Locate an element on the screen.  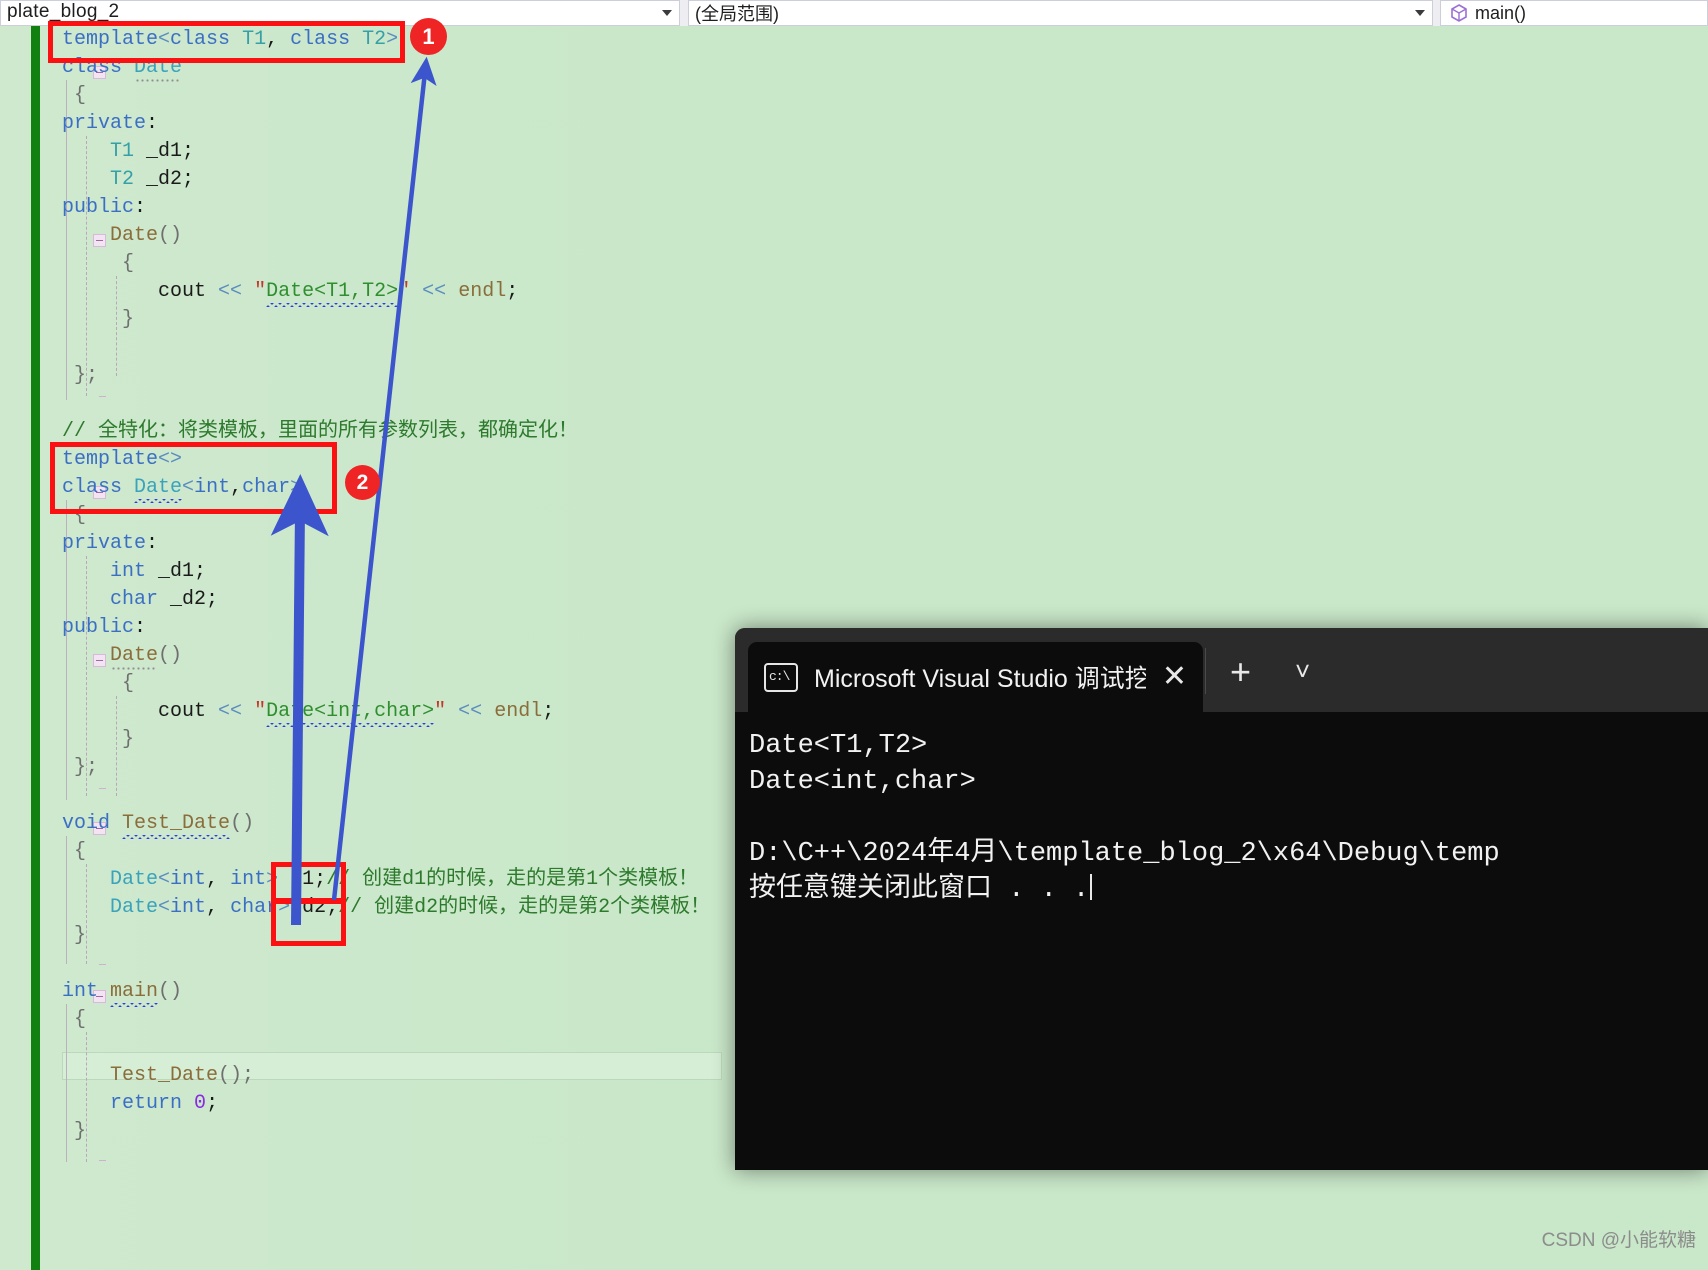
code-line: int _d1; is located at coordinates (386, 572).